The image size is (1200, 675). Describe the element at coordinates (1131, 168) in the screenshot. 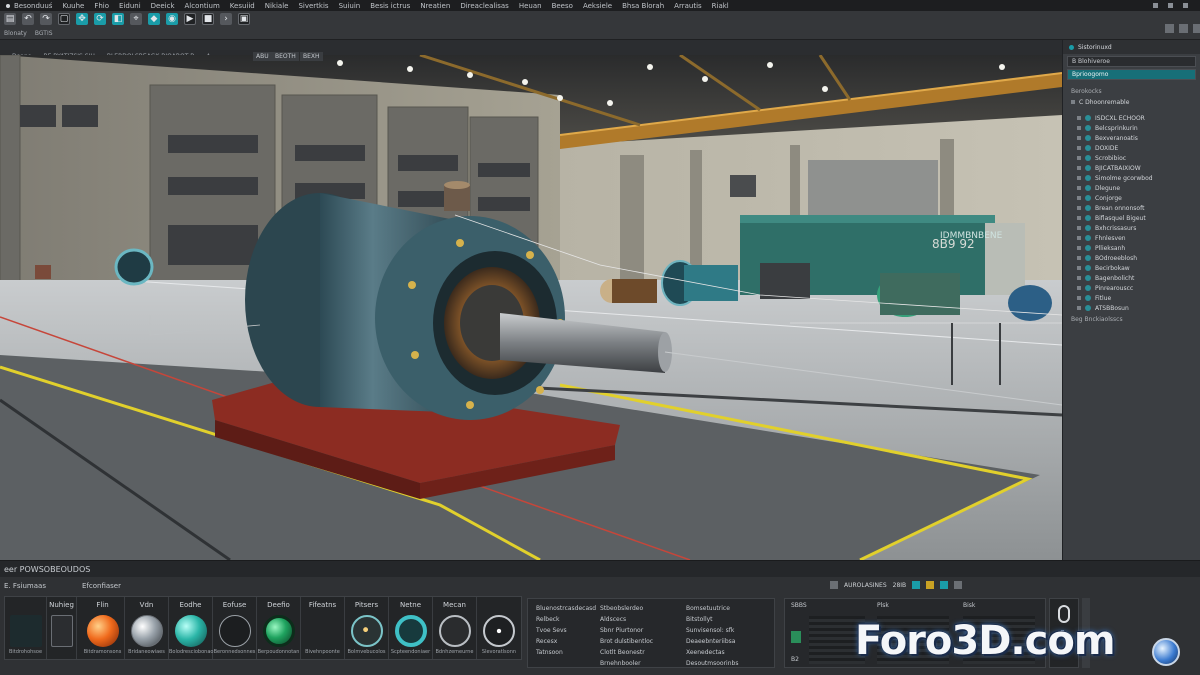

I see `outliner-item: BJICATBAIXIOW` at that location.